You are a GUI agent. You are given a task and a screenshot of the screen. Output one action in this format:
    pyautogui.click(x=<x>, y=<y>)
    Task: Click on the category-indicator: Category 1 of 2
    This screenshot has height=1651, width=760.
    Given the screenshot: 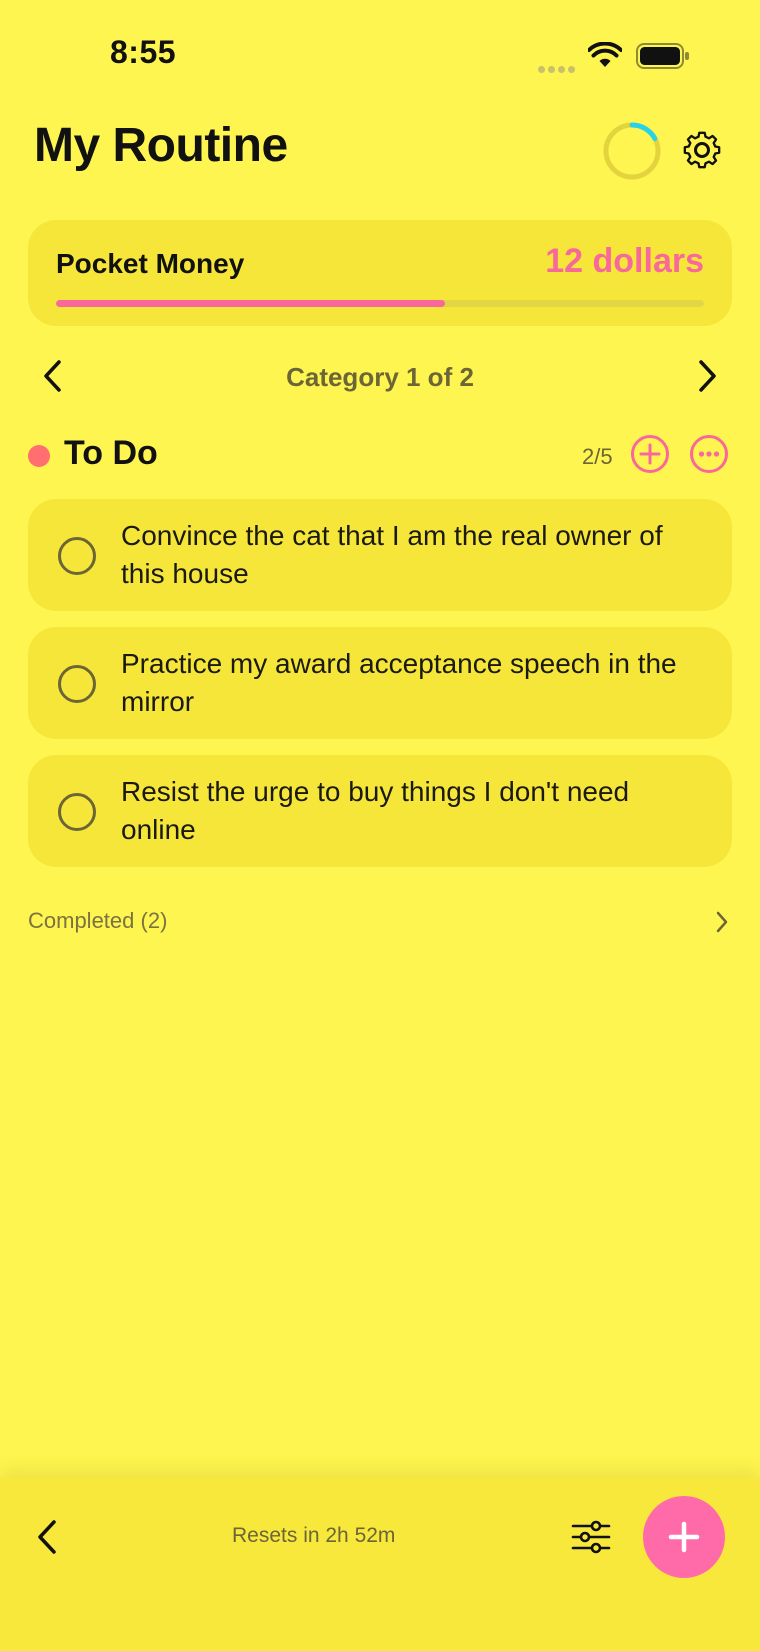 What is the action you would take?
    pyautogui.click(x=380, y=377)
    